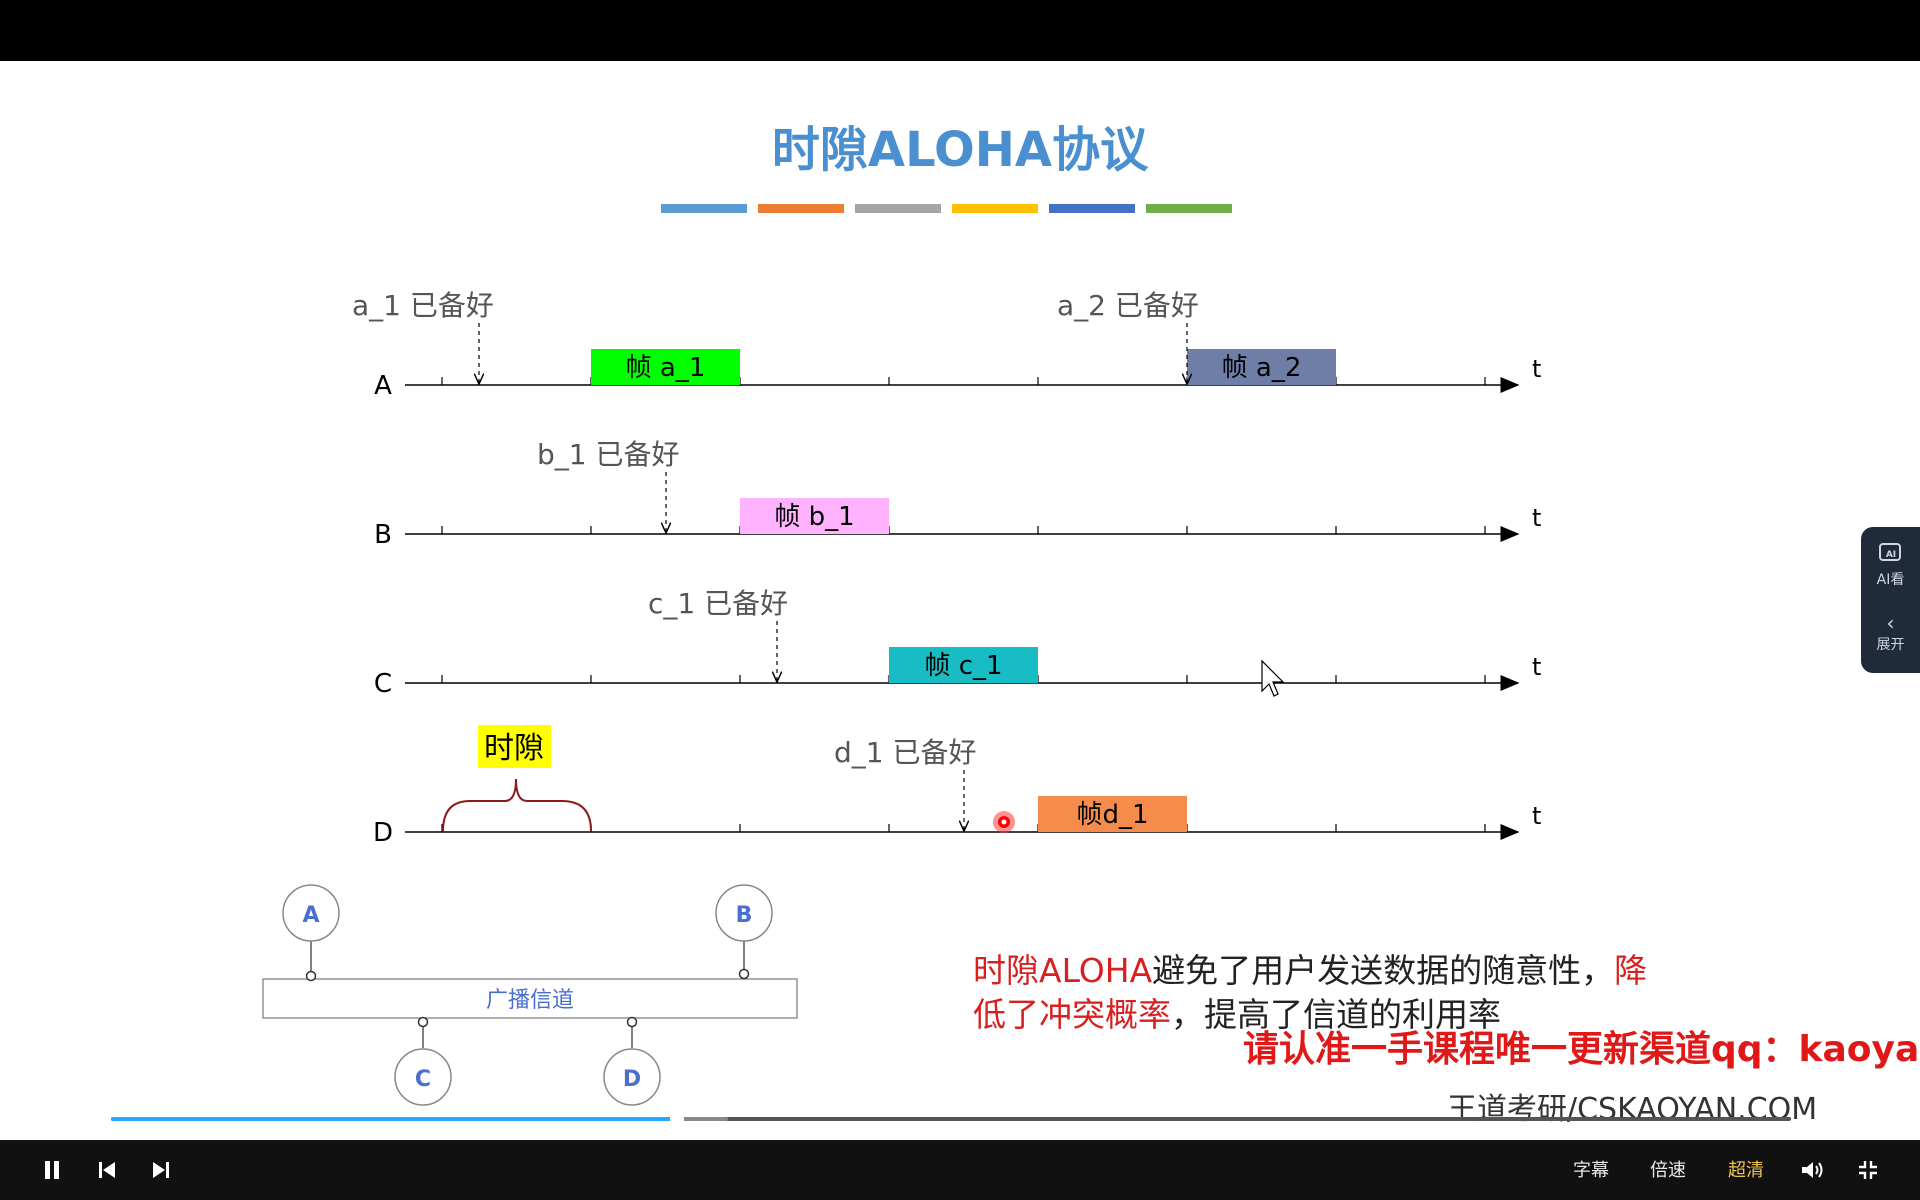 The height and width of the screenshot is (1200, 1920). What do you see at coordinates (517, 805) in the screenshot?
I see `slot-brace` at bounding box center [517, 805].